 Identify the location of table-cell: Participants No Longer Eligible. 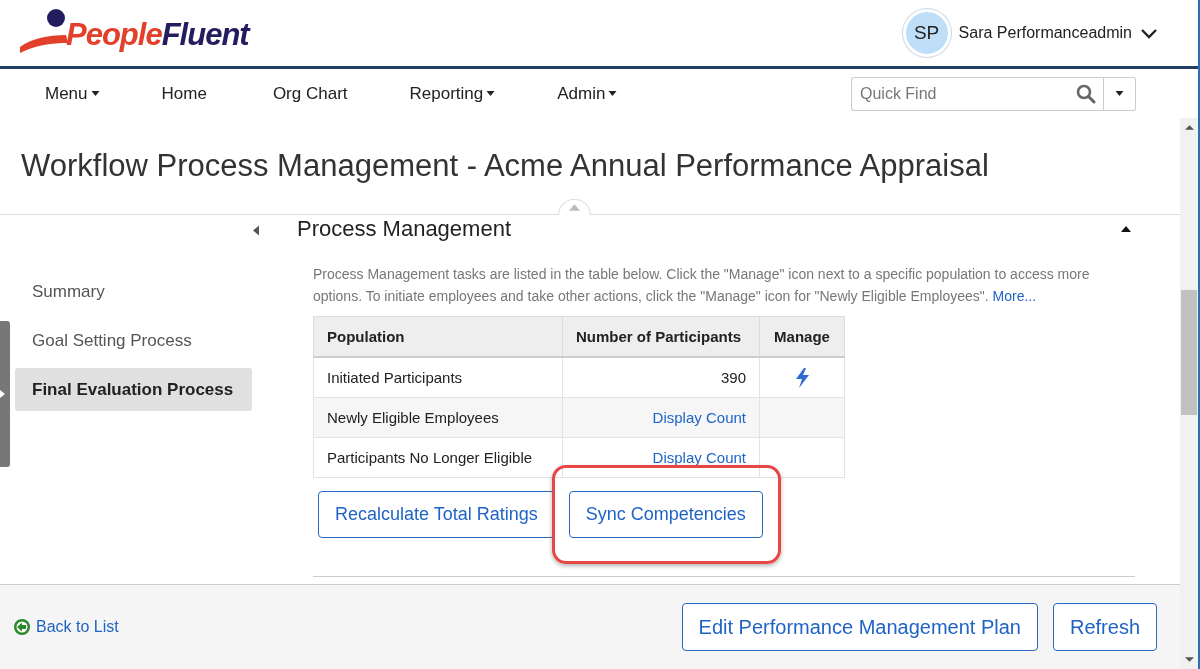
(438, 457).